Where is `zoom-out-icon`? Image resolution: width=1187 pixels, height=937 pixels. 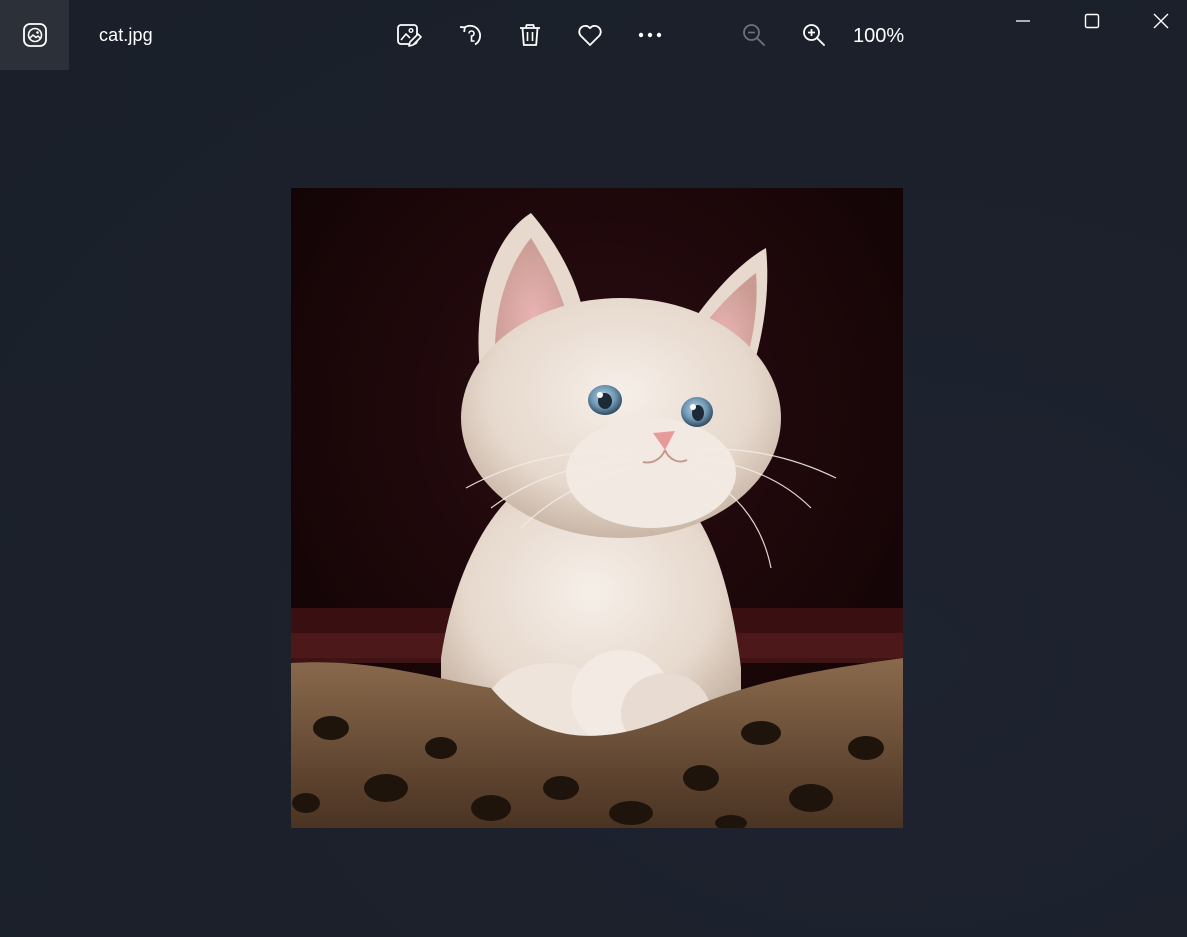
zoom-out-icon is located at coordinates (754, 35).